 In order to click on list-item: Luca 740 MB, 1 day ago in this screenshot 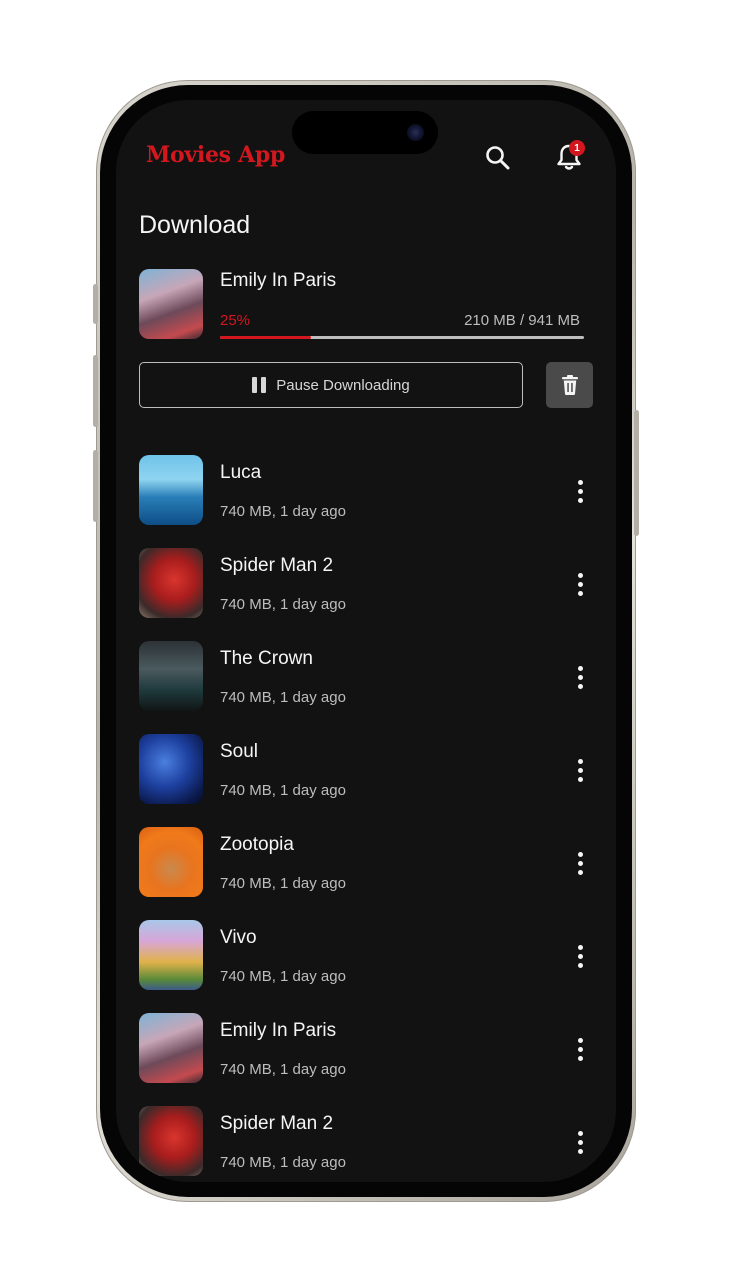, I will do `click(366, 491)`.